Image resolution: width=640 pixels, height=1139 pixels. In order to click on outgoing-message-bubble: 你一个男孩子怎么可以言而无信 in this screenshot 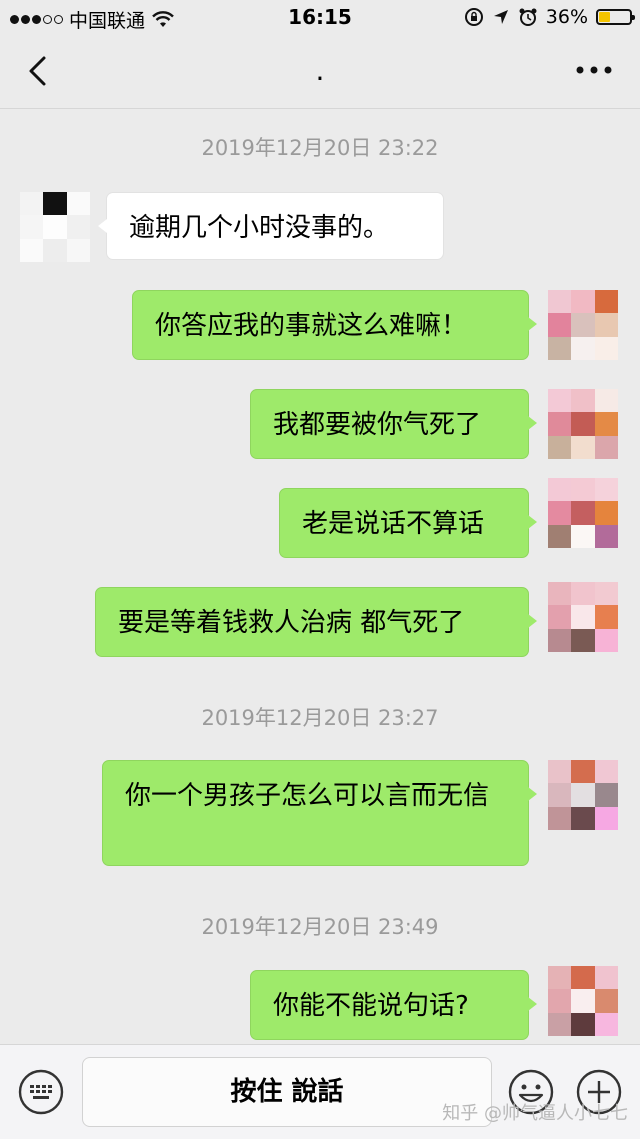, I will do `click(319, 813)`.